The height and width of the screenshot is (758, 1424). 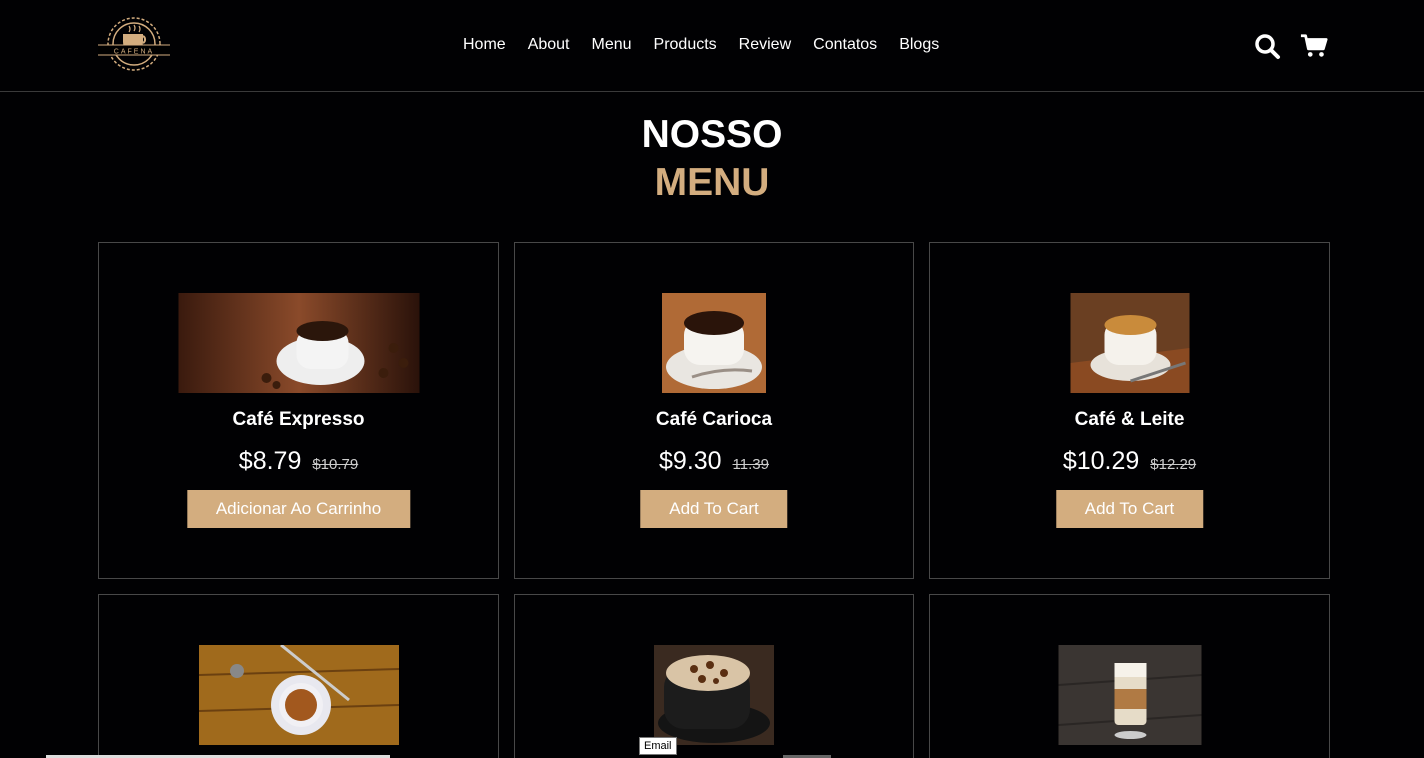 I want to click on svg-text: CAFENA, so click(x=134, y=52).